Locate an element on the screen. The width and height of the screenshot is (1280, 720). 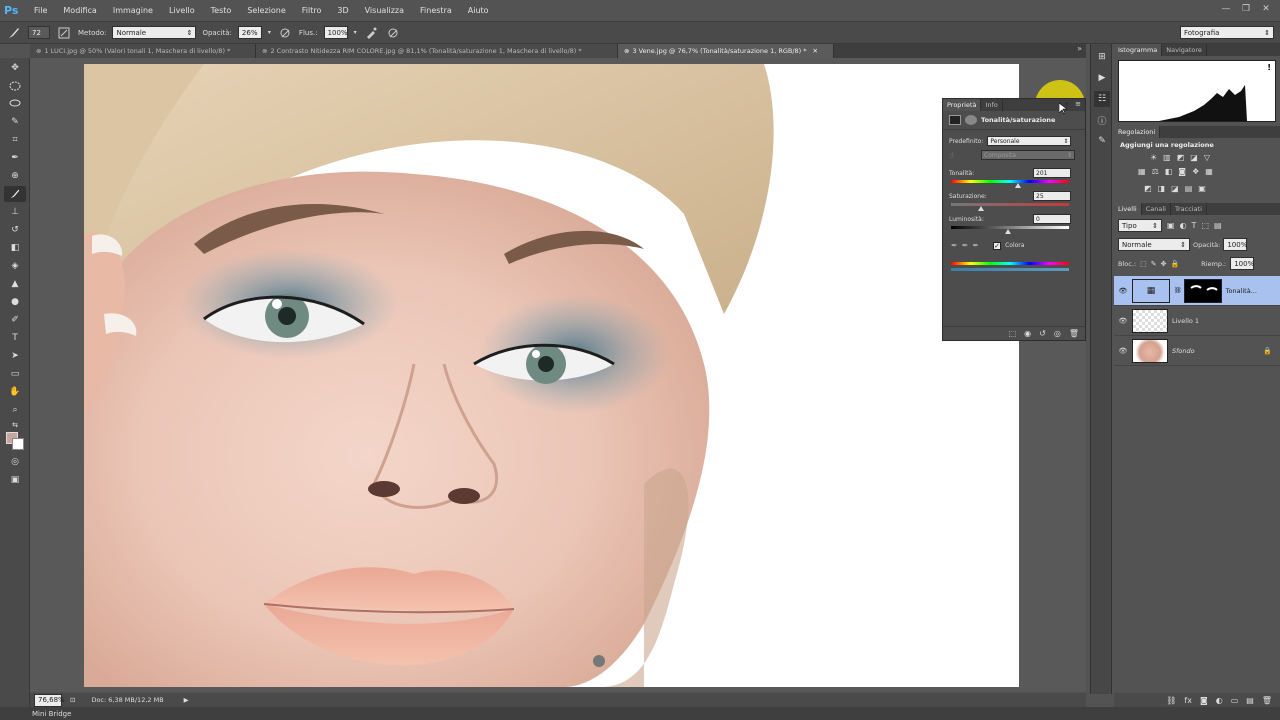
histogram-warning-icon: ! is located at coordinates (1269, 67).